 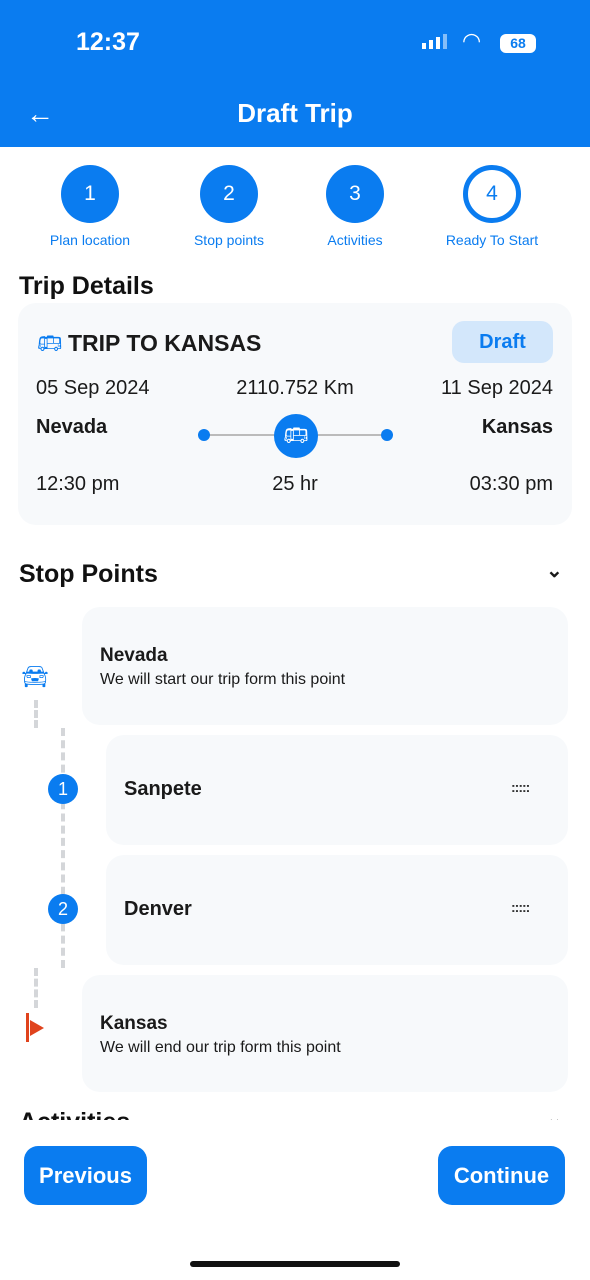 I want to click on stop-name: Nevada, so click(x=134, y=655).